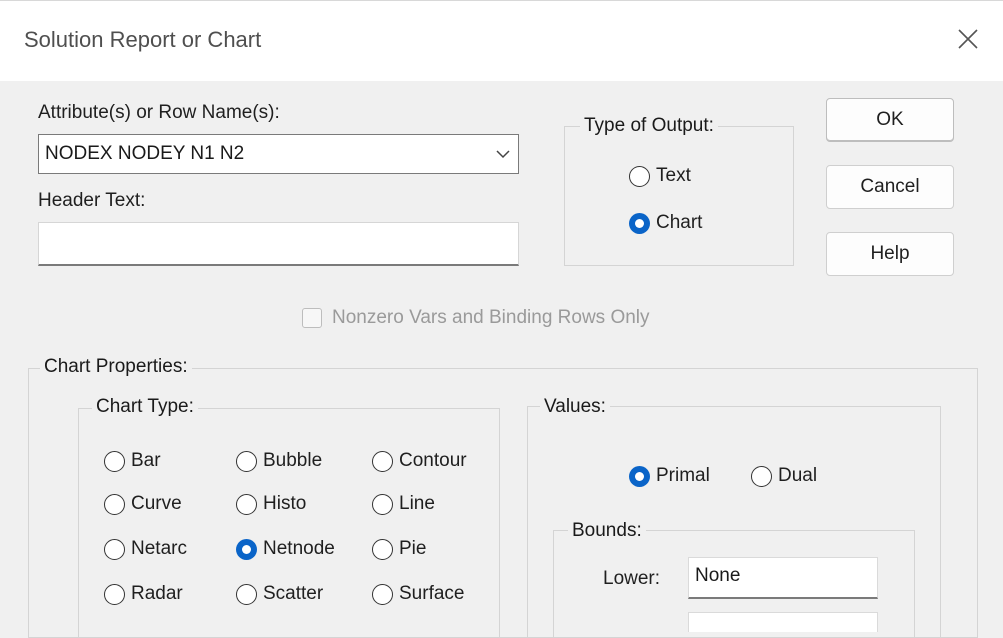 This screenshot has height=638, width=1003. What do you see at coordinates (145, 407) in the screenshot?
I see `chart-type-label: Chart Type:` at bounding box center [145, 407].